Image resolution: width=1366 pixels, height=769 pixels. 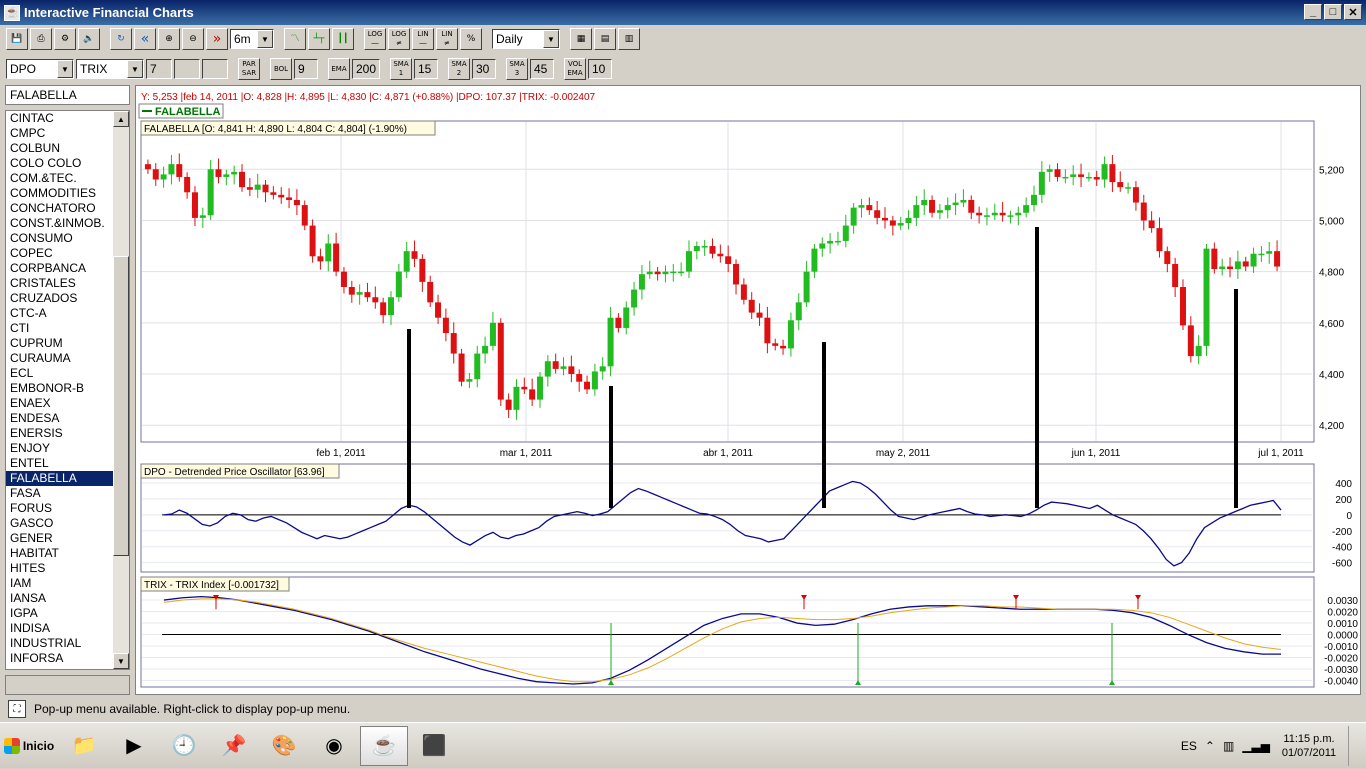 I want to click on symbol-item: ENAEX, so click(x=60, y=403).